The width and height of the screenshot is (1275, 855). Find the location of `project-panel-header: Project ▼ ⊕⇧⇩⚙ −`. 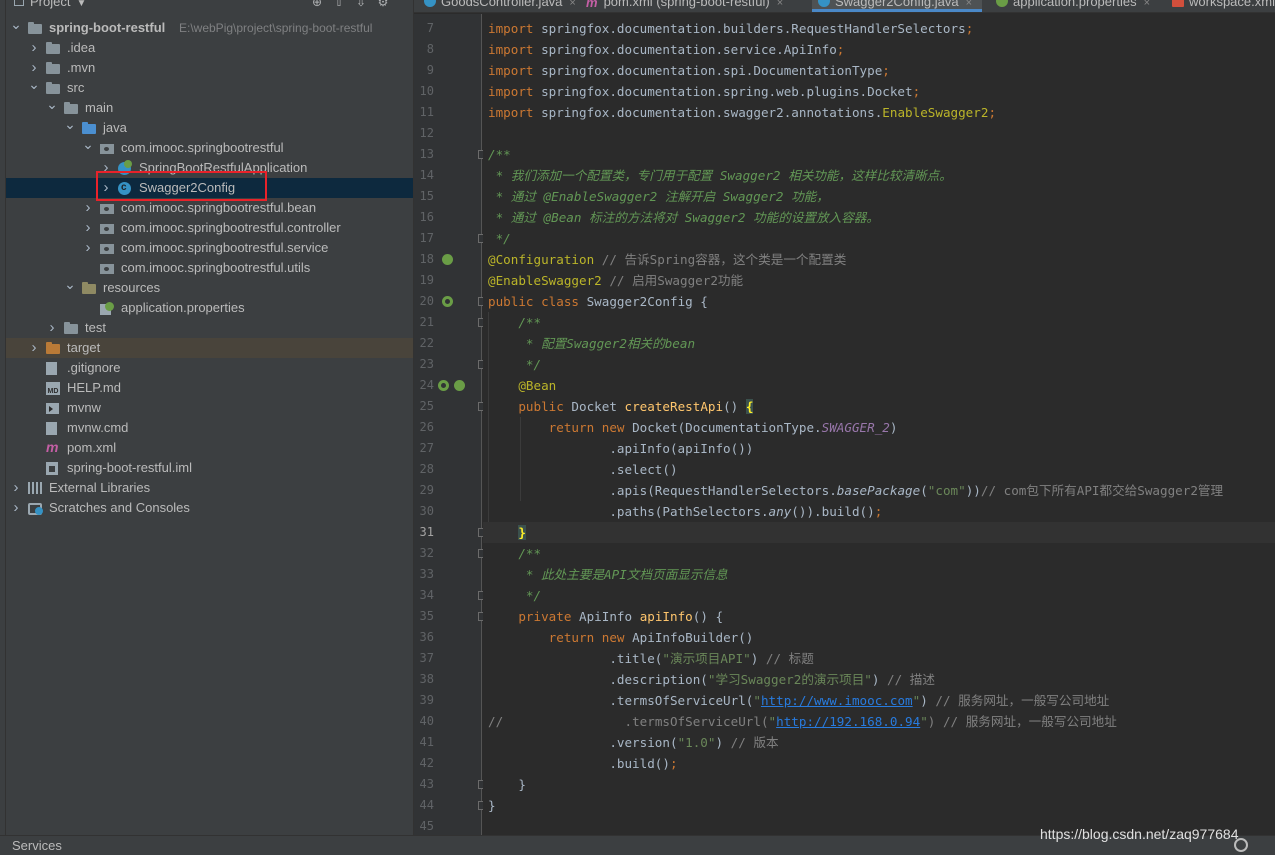

project-panel-header: Project ▼ ⊕⇧⇩⚙ − is located at coordinates (209, 6).